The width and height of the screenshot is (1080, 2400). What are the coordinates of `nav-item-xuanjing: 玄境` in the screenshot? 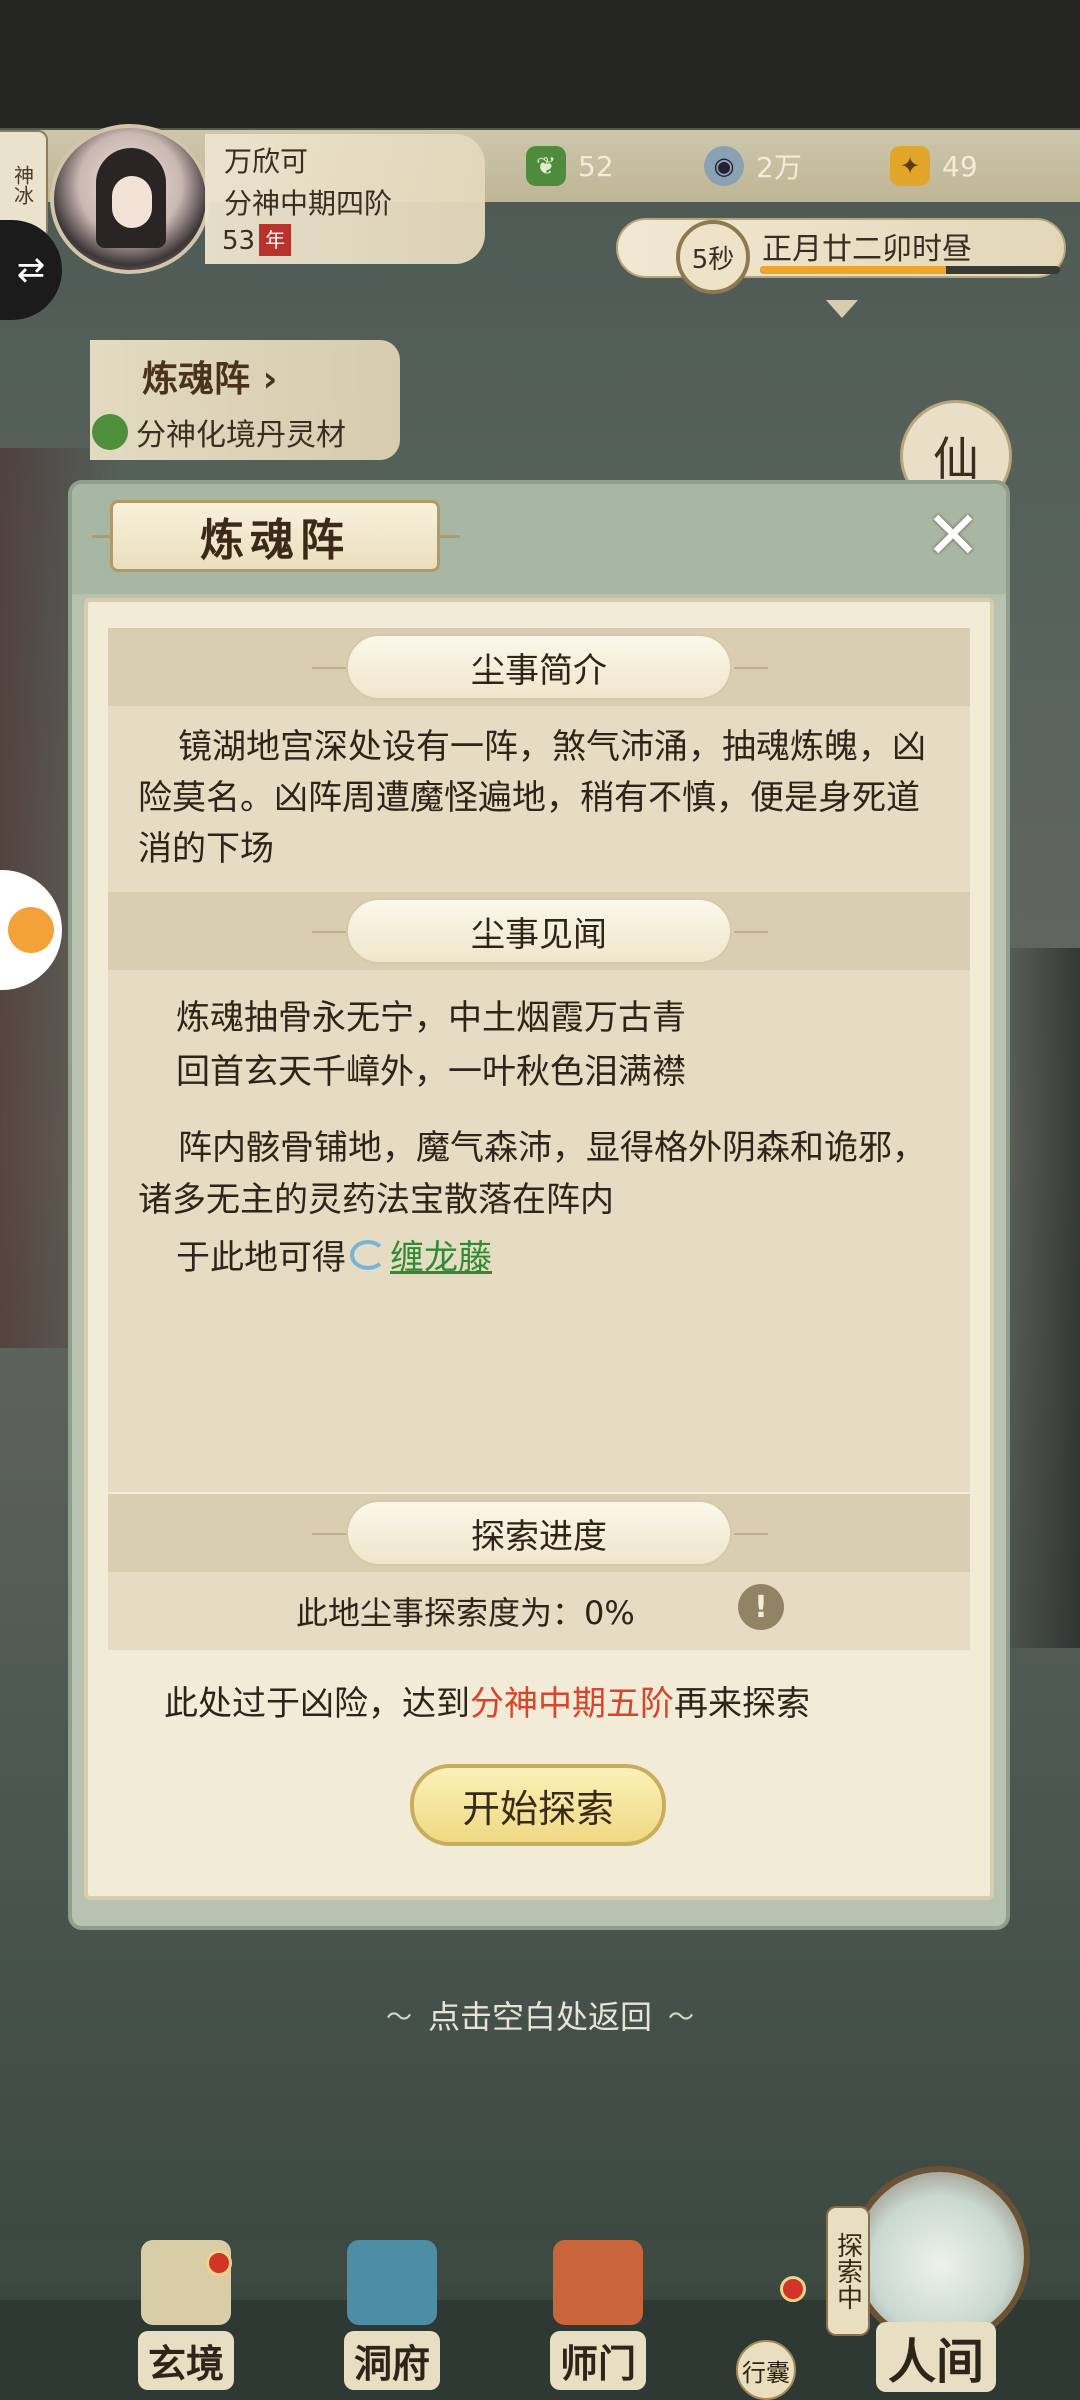 It's located at (186, 2315).